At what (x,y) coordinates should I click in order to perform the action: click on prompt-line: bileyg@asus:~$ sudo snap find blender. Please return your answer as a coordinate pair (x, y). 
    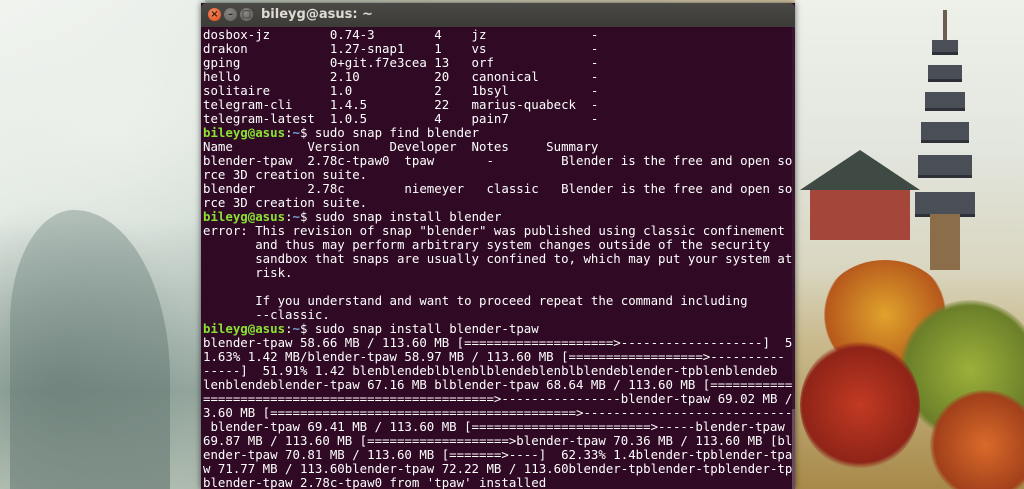
    Looking at the image, I should click on (341, 132).